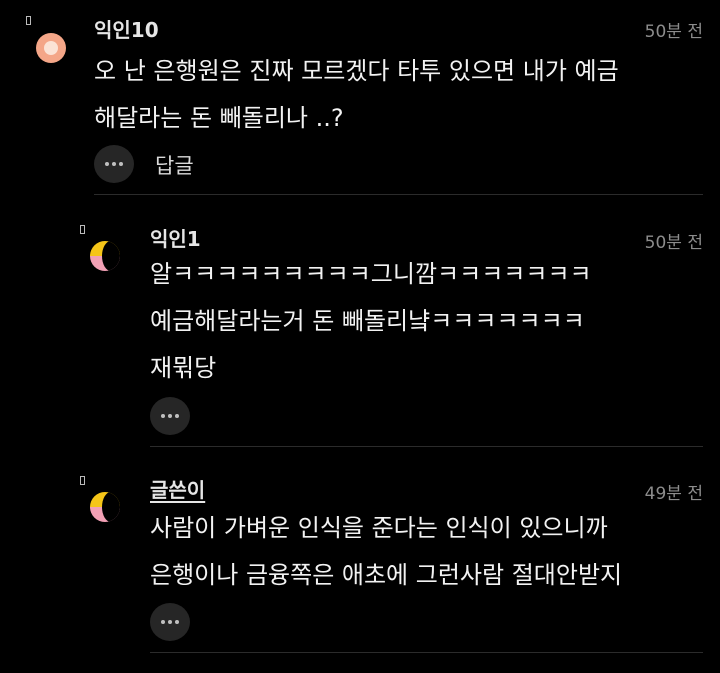 The image size is (720, 673). What do you see at coordinates (371, 274) in the screenshot?
I see `comment-text-line: 알ㅋㅋㅋㅋㅋㅋㅋㅋㅋ그니깜ㅋㅋㅋㅋㅋㅋㅋ` at bounding box center [371, 274].